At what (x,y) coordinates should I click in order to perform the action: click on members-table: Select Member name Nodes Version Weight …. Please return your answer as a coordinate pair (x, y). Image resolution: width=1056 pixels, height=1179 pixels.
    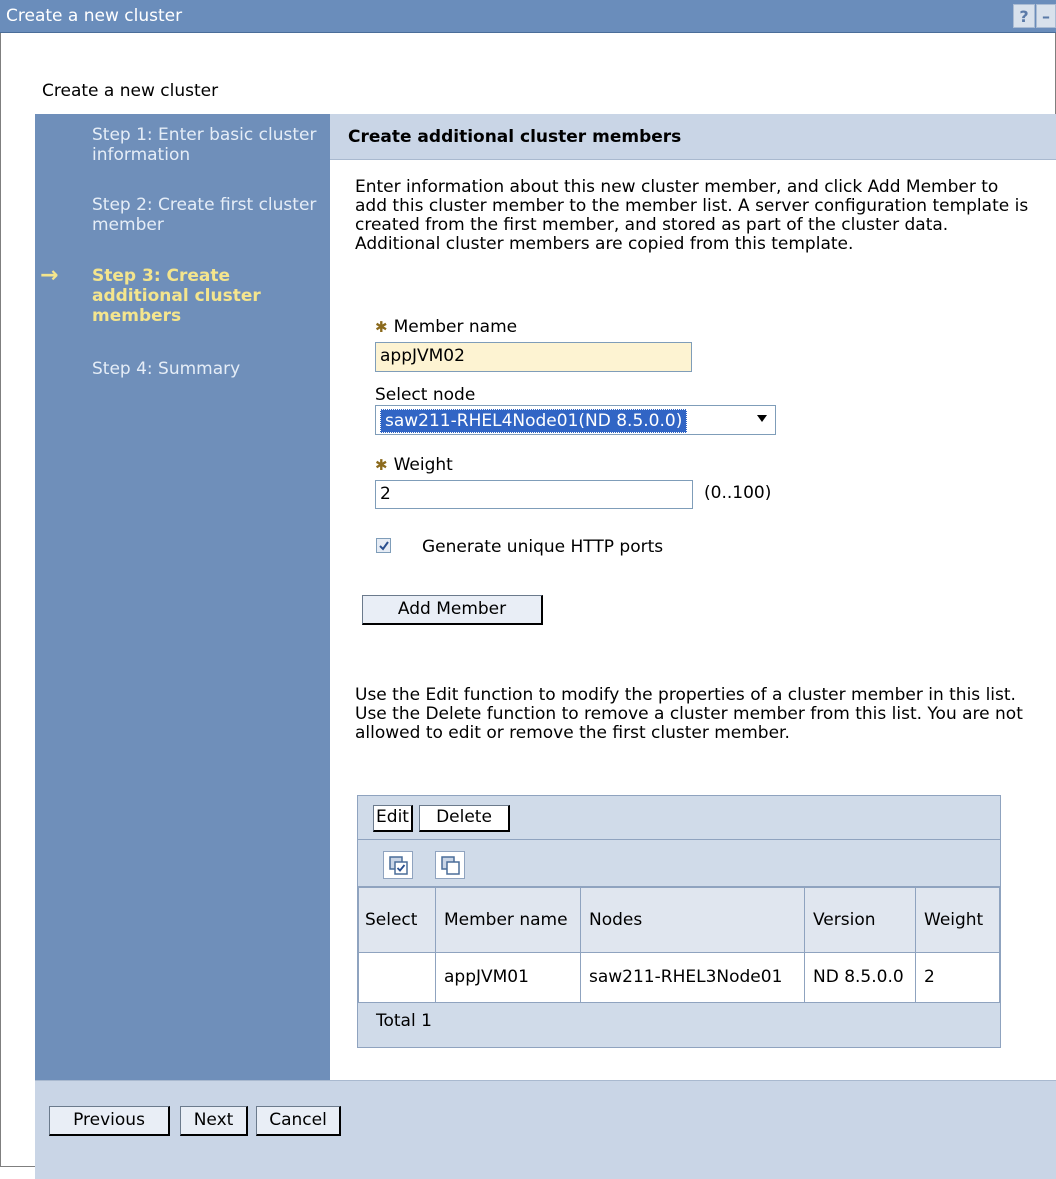
    Looking at the image, I should click on (679, 945).